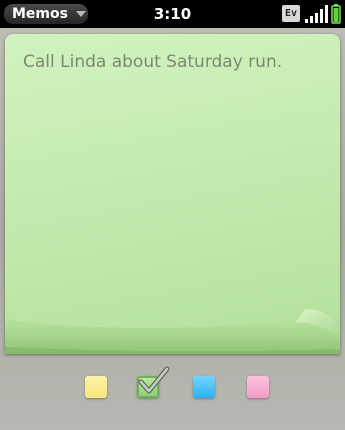  I want to click on signal-strength-icon, so click(316, 14).